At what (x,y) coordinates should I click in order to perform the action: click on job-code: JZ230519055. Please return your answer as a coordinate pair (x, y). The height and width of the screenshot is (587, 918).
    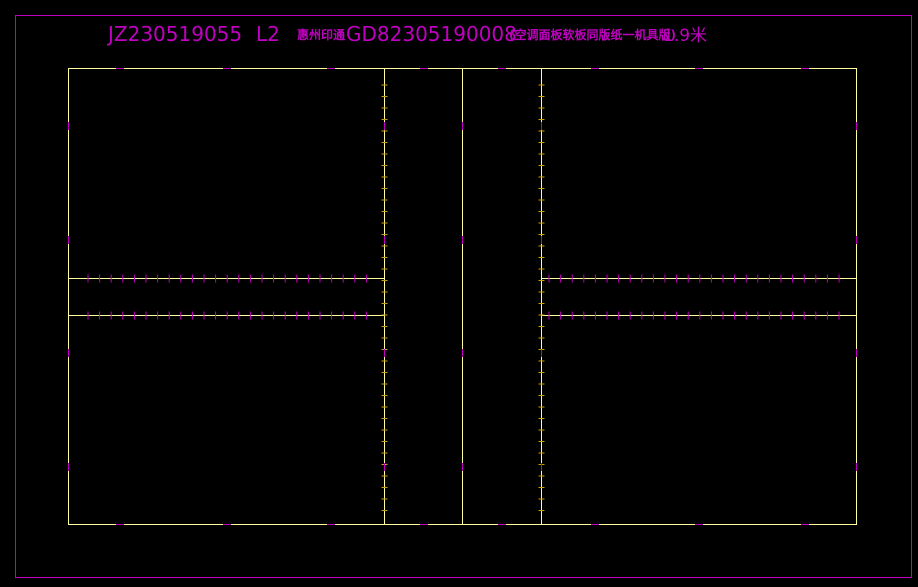
    Looking at the image, I should click on (174, 34).